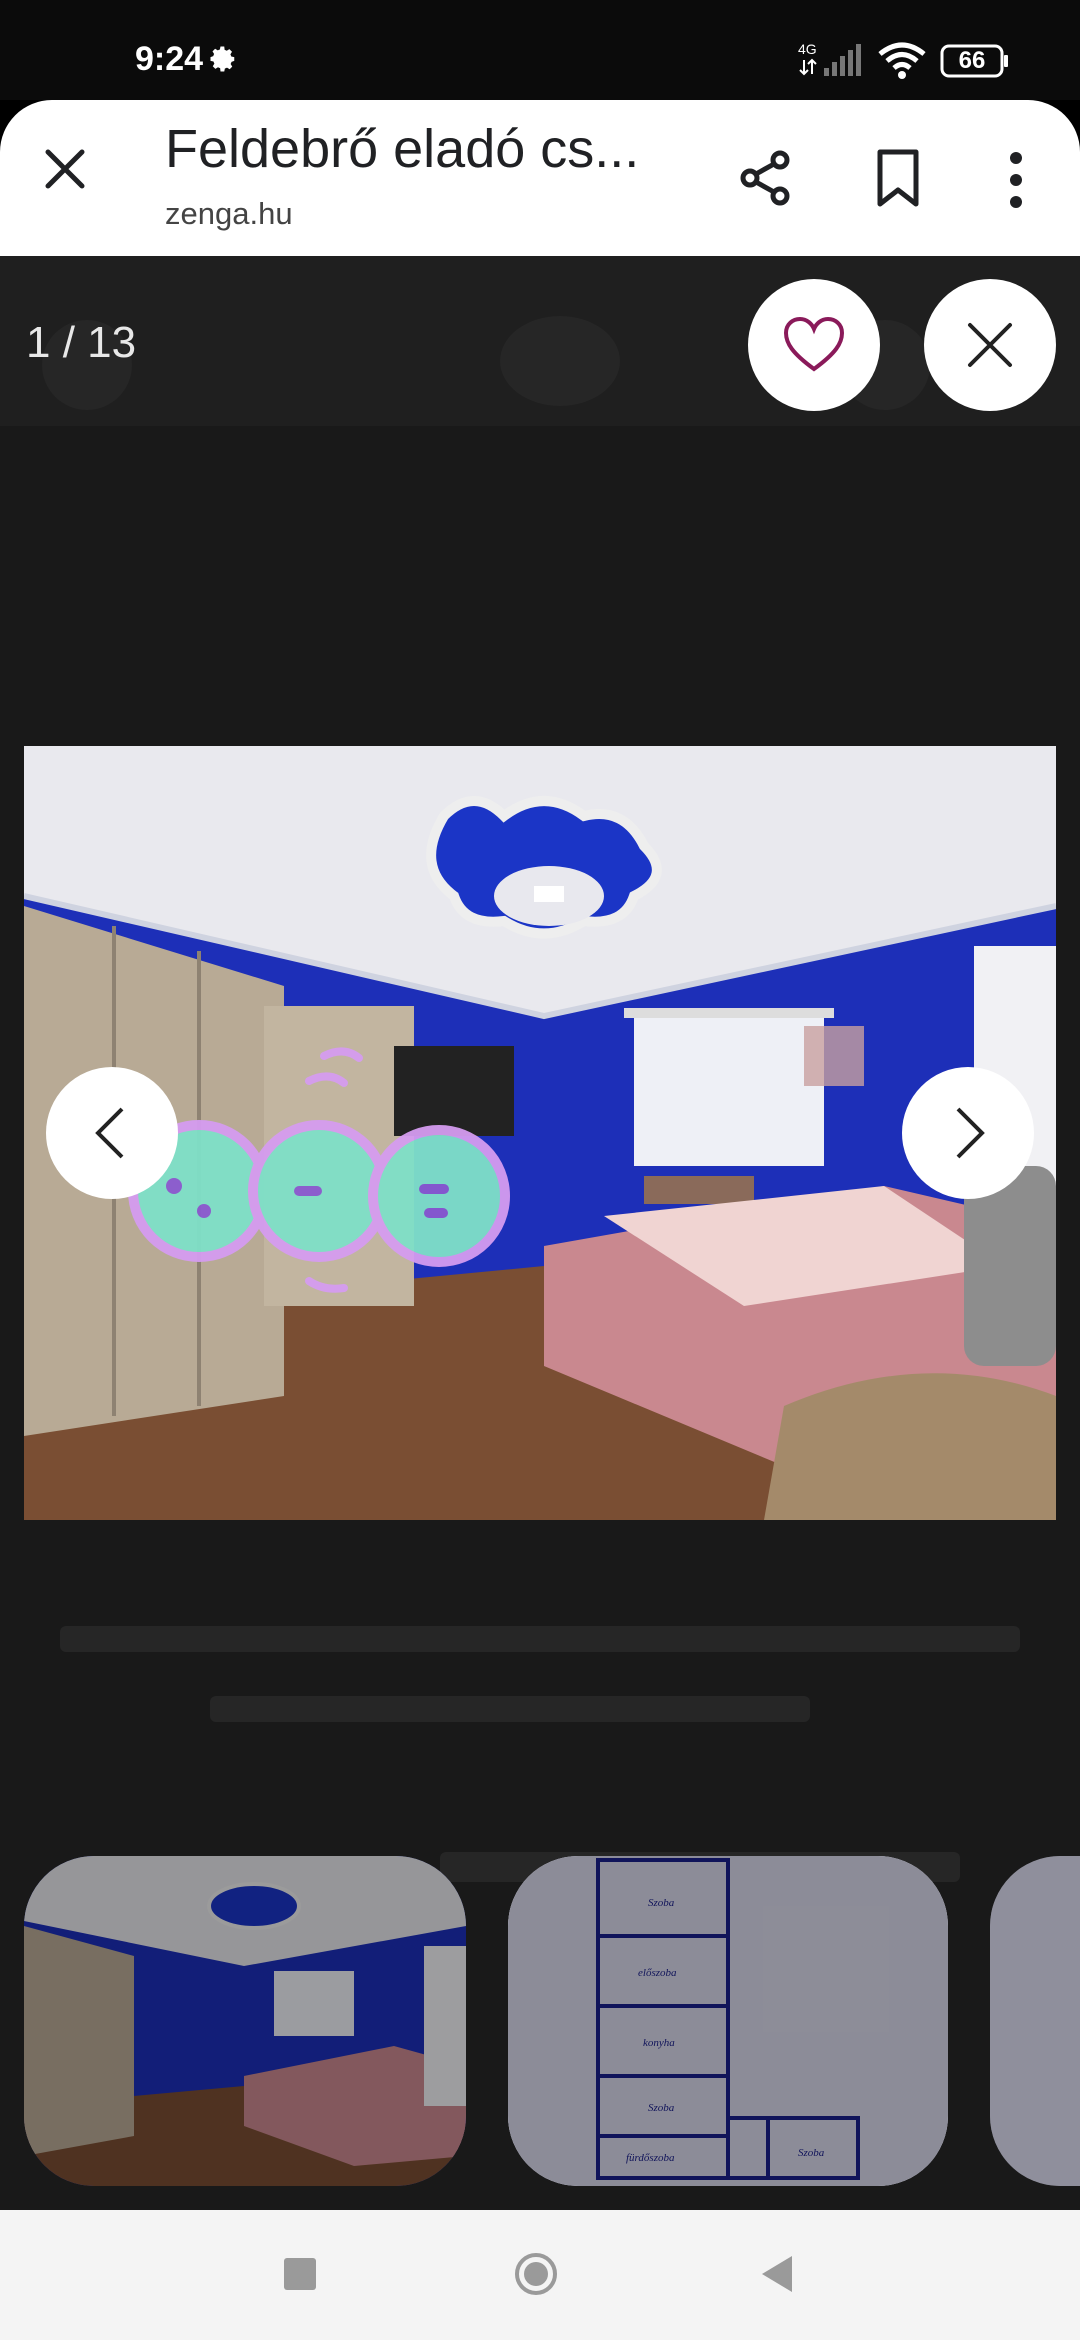 Image resolution: width=1080 pixels, height=2340 pixels. I want to click on next-photo-button, so click(968, 1133).